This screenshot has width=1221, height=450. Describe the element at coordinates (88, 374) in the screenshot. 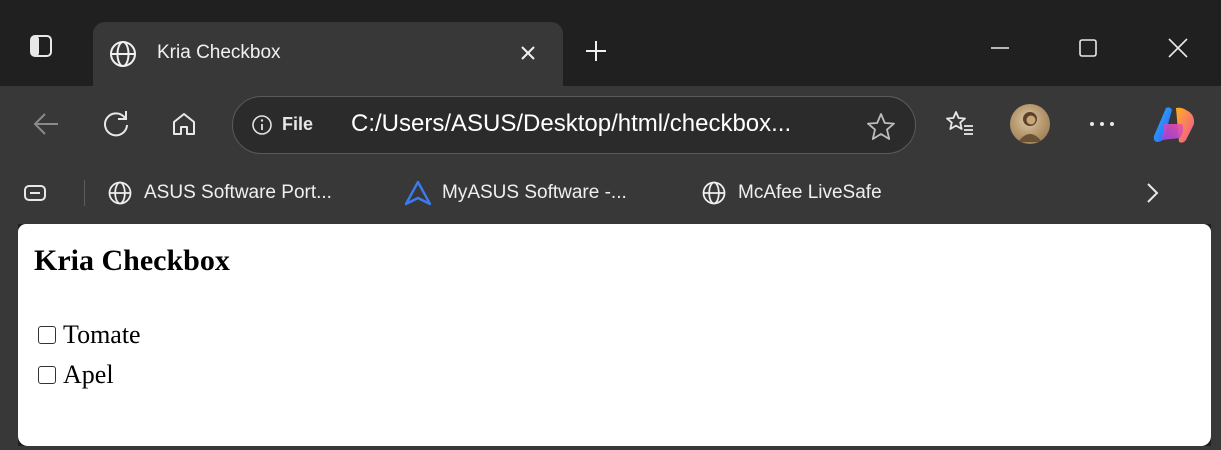

I see `checkbox-label: Apel` at that location.